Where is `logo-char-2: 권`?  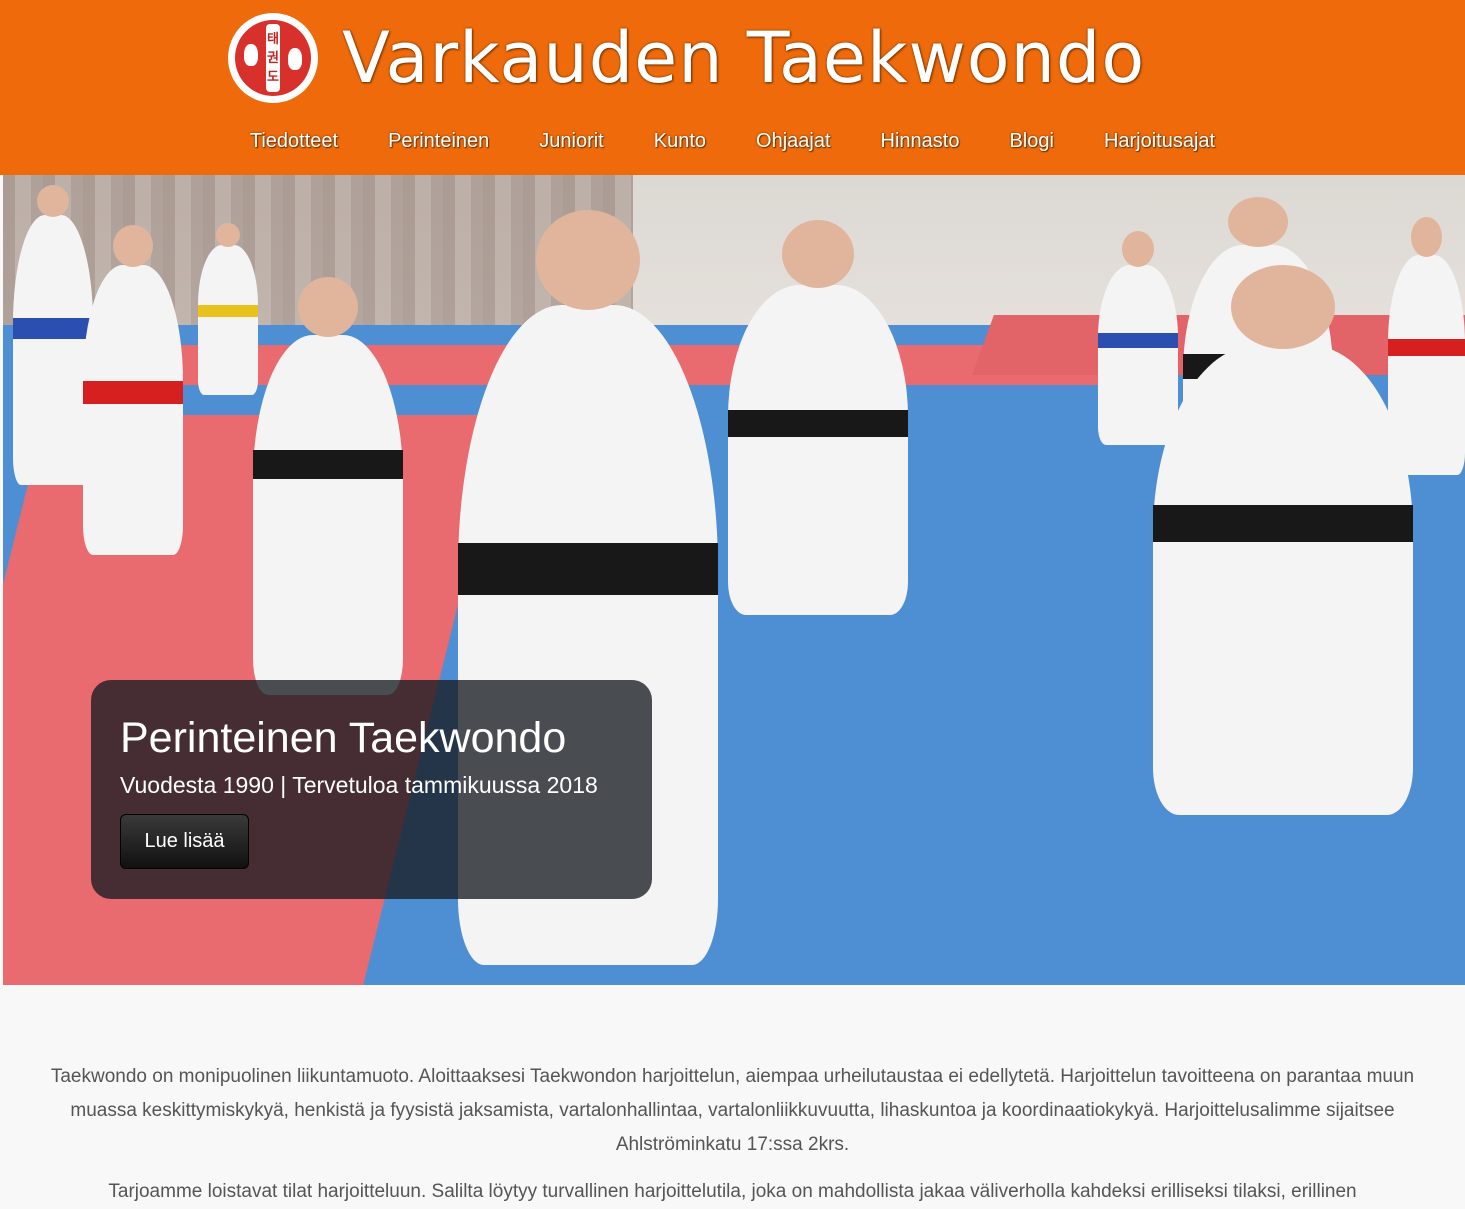 logo-char-2: 권 is located at coordinates (273, 58).